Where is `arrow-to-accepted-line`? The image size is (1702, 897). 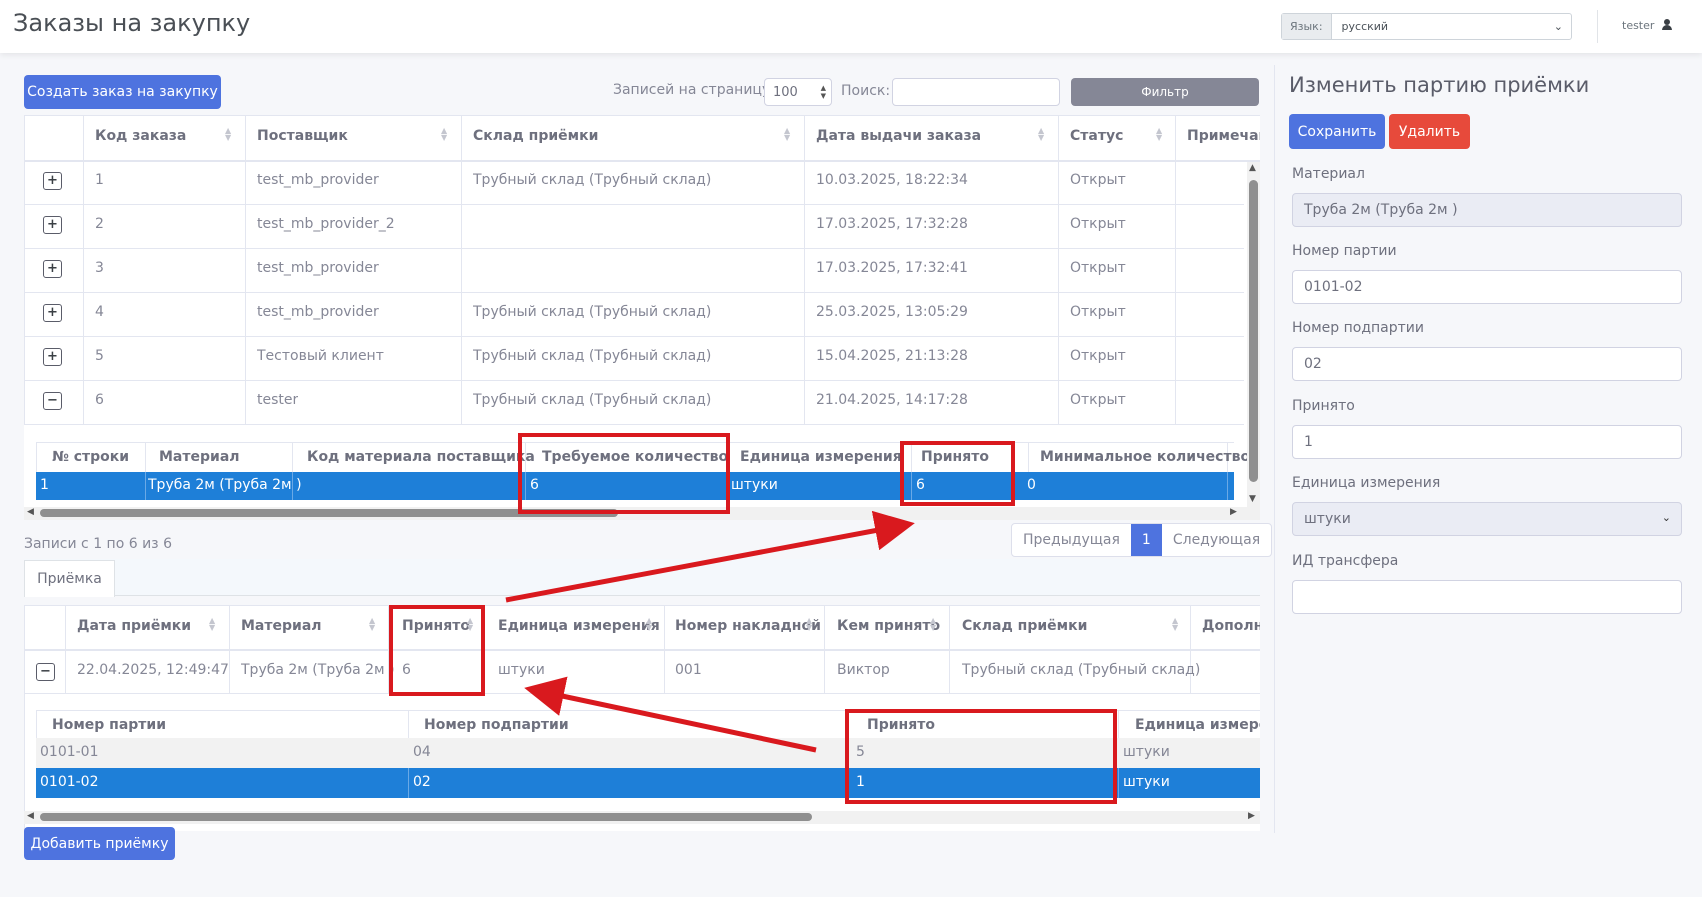
arrow-to-accepted-line is located at coordinates (710, 556).